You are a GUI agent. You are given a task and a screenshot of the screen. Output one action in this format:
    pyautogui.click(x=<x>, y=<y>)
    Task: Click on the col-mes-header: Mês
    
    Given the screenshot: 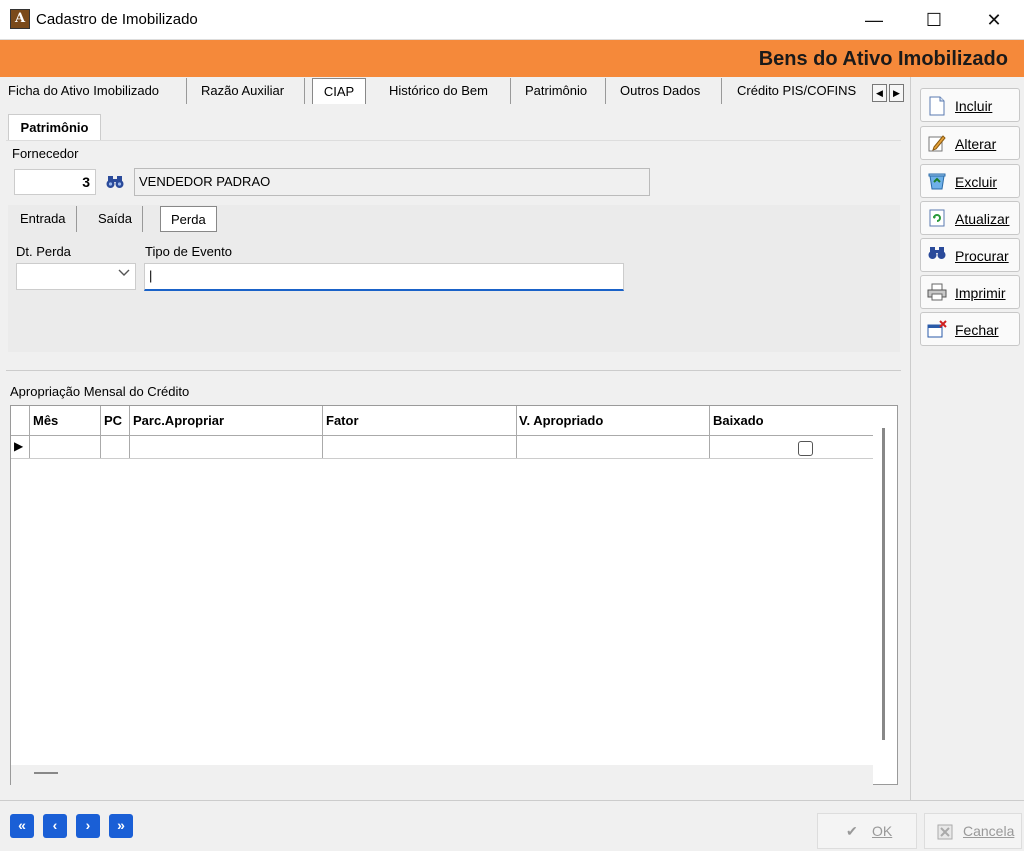 What is the action you would take?
    pyautogui.click(x=45, y=420)
    